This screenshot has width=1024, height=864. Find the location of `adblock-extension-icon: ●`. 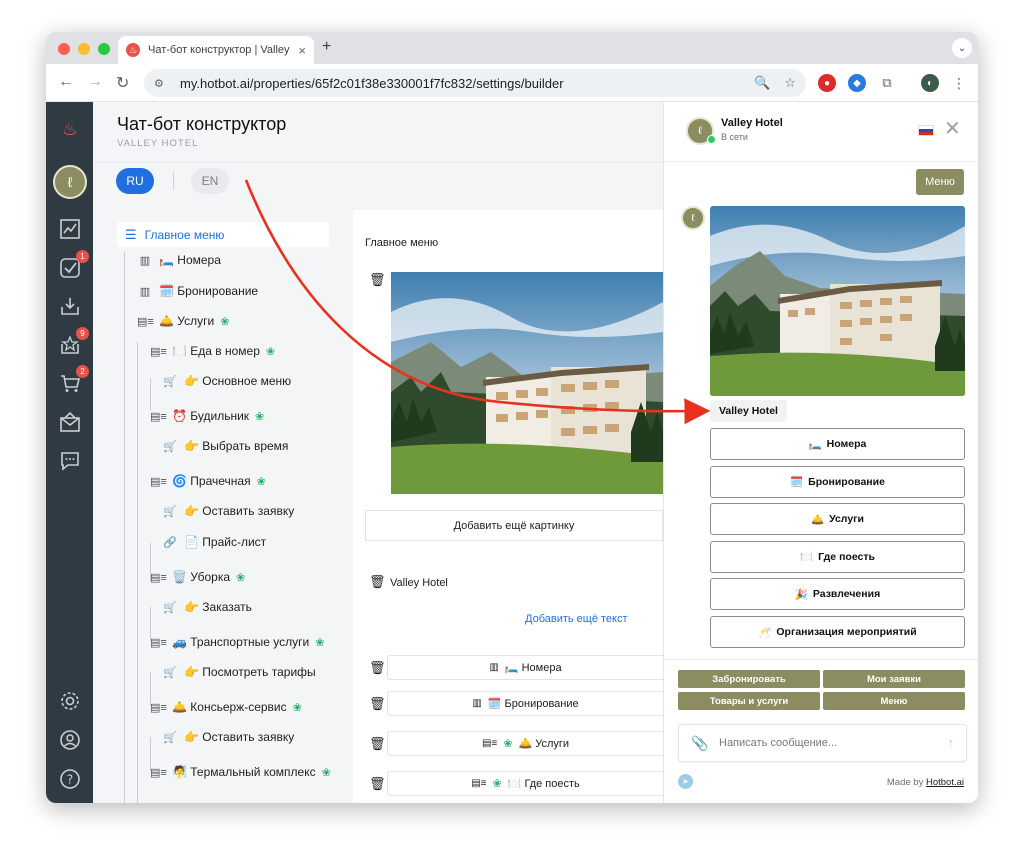

adblock-extension-icon: ● is located at coordinates (827, 83).